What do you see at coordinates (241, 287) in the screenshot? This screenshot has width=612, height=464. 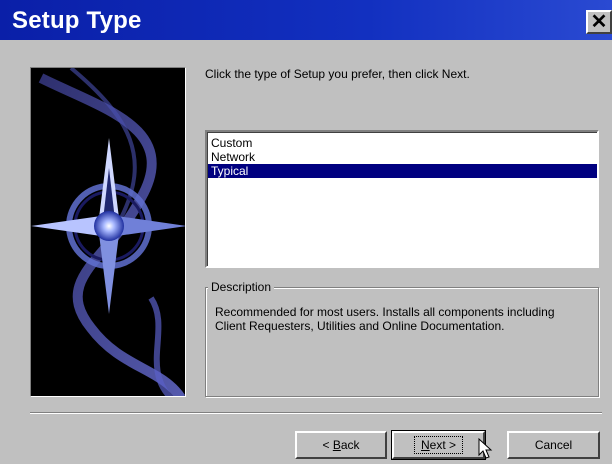 I see `description-legend: Description` at bounding box center [241, 287].